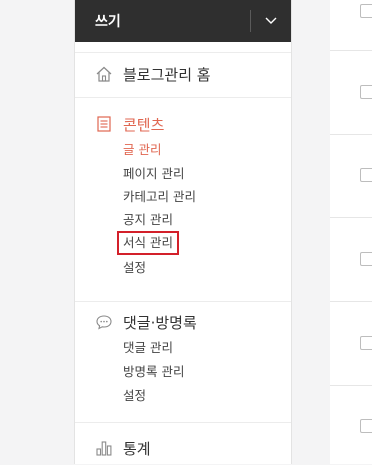  Describe the element at coordinates (159, 197) in the screenshot. I see `submenu-category-manage: 카테고리 관리` at that location.